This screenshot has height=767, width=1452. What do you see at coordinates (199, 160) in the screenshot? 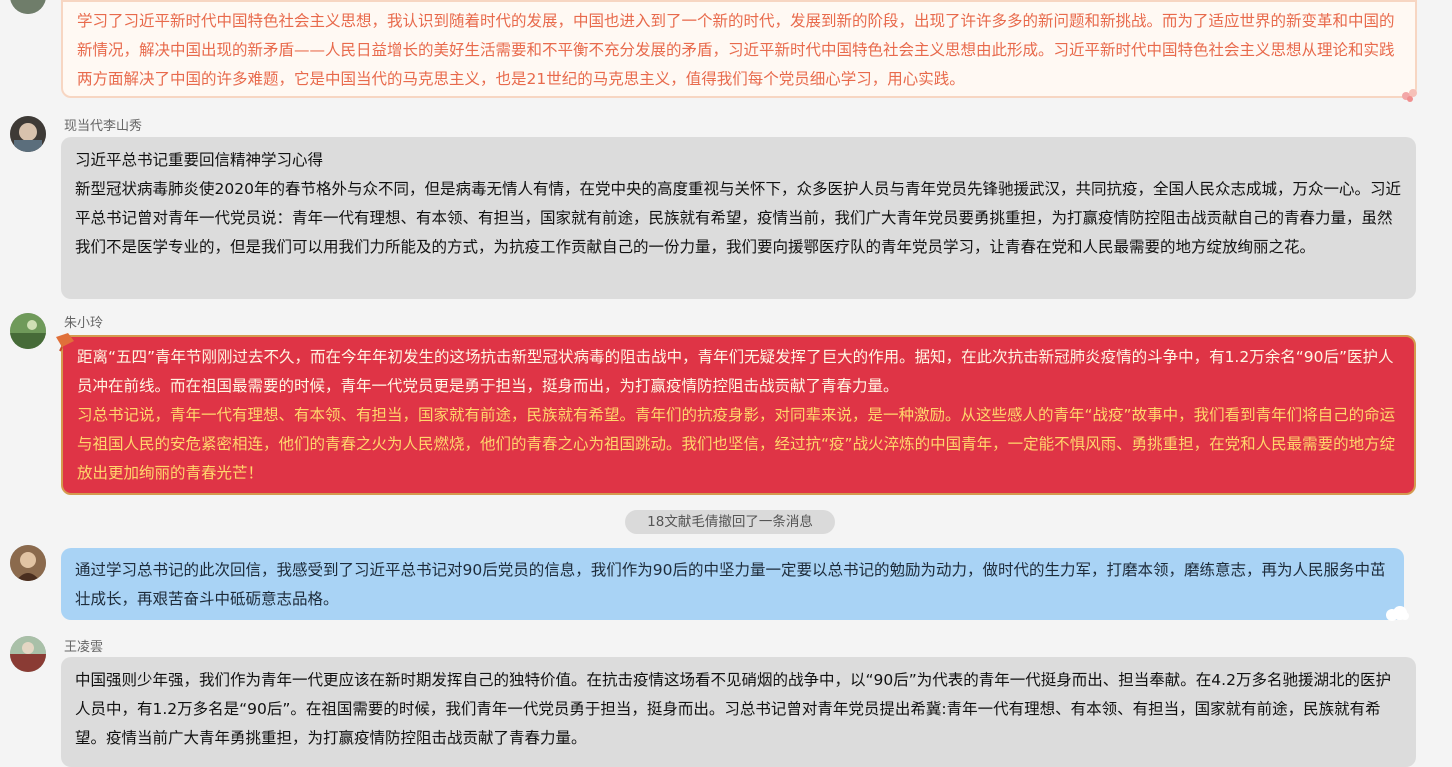
I see `message-title: 习近平总书记重要回信精神学习心得` at bounding box center [199, 160].